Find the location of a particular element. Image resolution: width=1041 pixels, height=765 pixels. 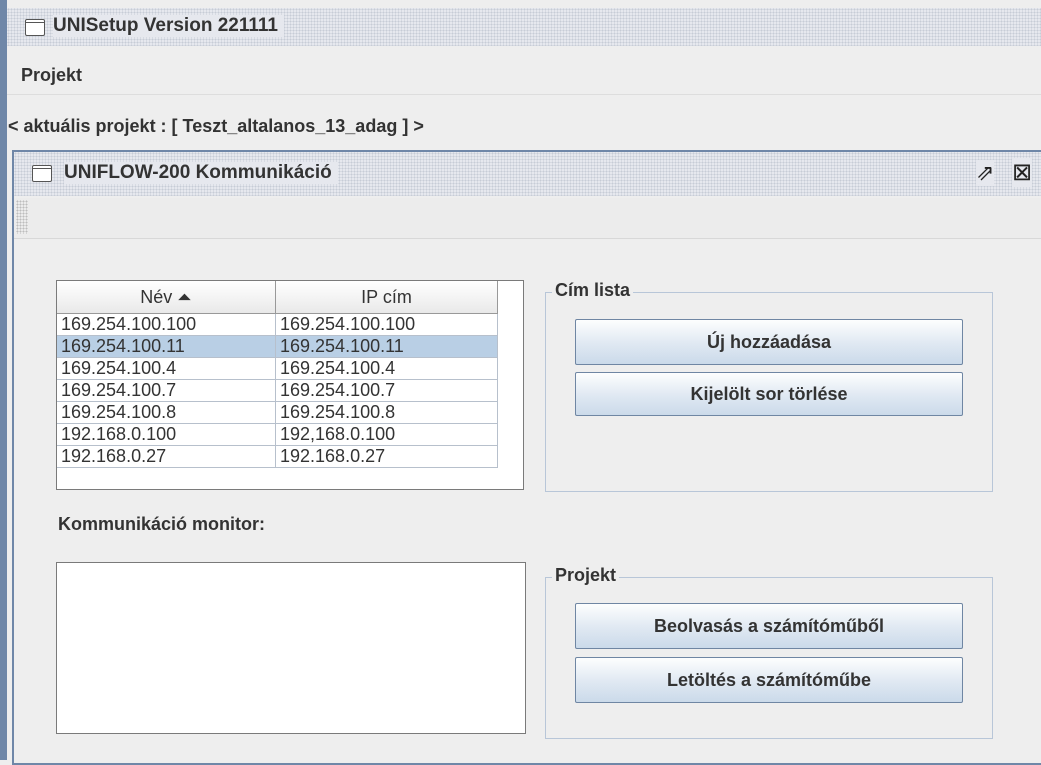

download-to-device-button: Letöltés a számítóműbe is located at coordinates (769, 680).